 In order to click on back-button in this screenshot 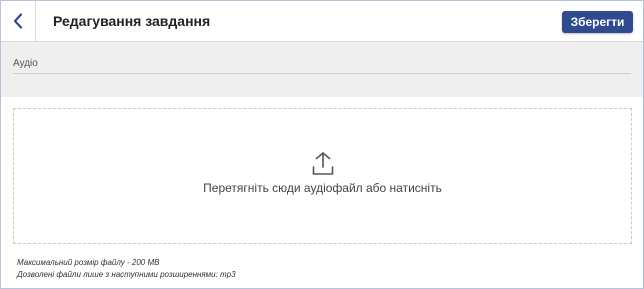, I will do `click(18, 21)`.